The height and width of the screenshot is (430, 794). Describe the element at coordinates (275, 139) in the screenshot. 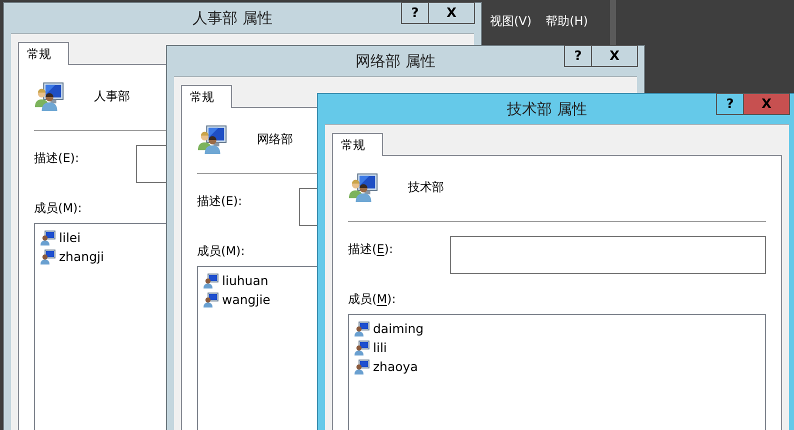

I see `group-name: 网络部` at that location.